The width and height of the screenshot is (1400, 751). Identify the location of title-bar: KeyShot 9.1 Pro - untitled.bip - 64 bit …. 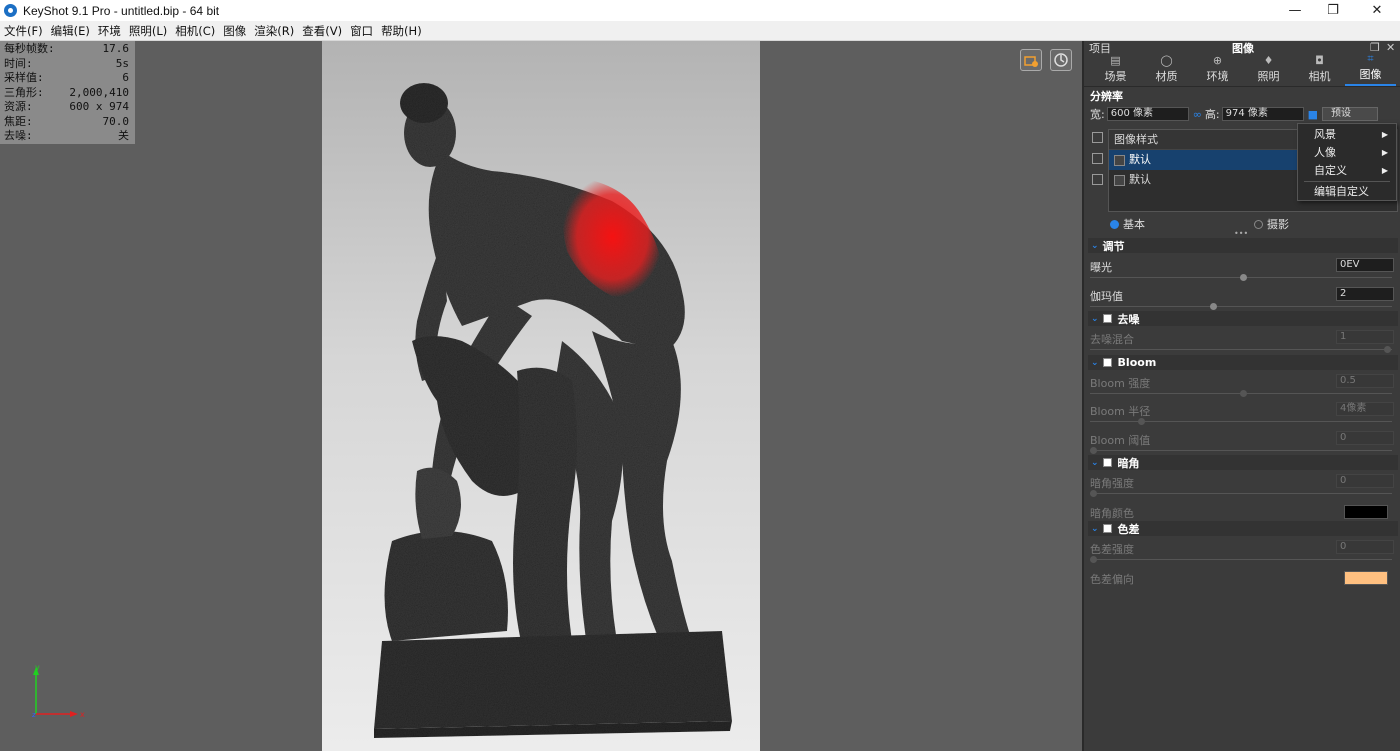
(700, 10).